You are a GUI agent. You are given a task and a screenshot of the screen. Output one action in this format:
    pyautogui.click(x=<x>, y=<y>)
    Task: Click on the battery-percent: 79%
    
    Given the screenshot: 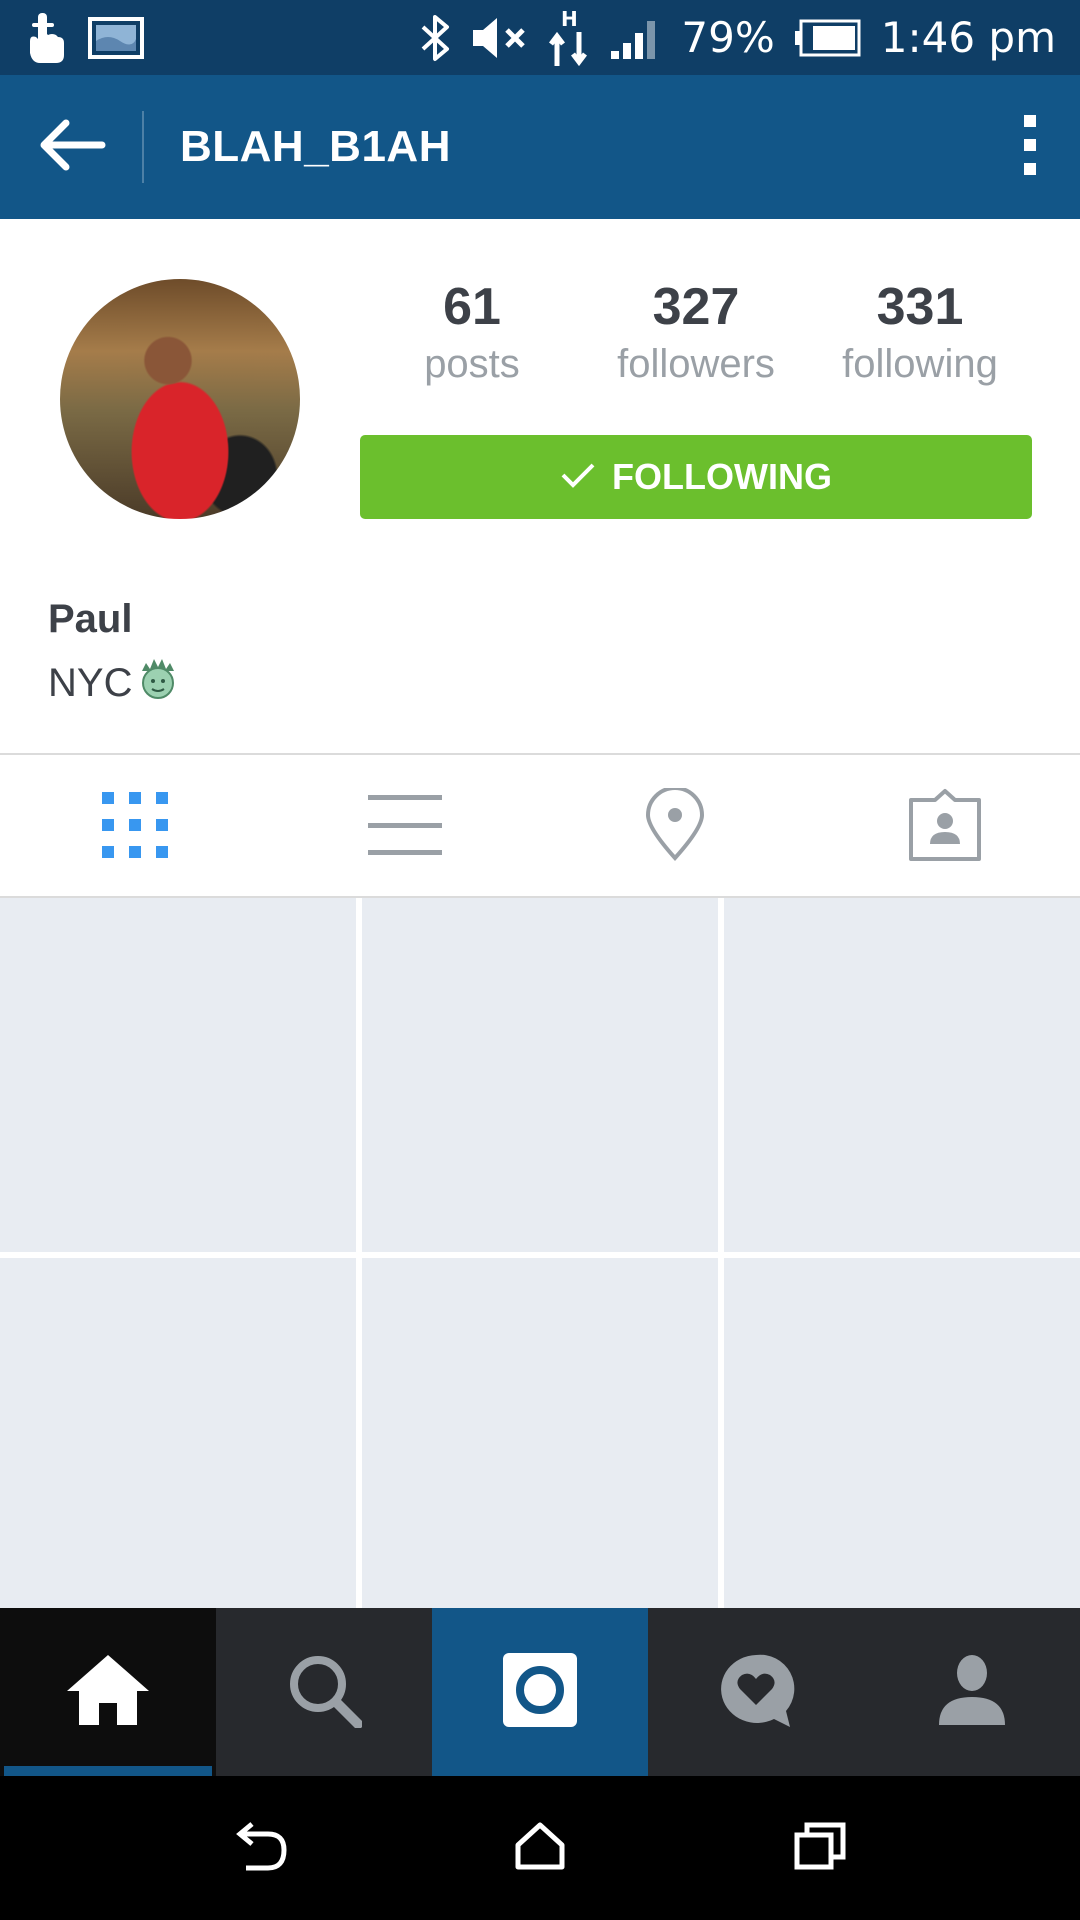 What is the action you would take?
    pyautogui.click(x=728, y=37)
    